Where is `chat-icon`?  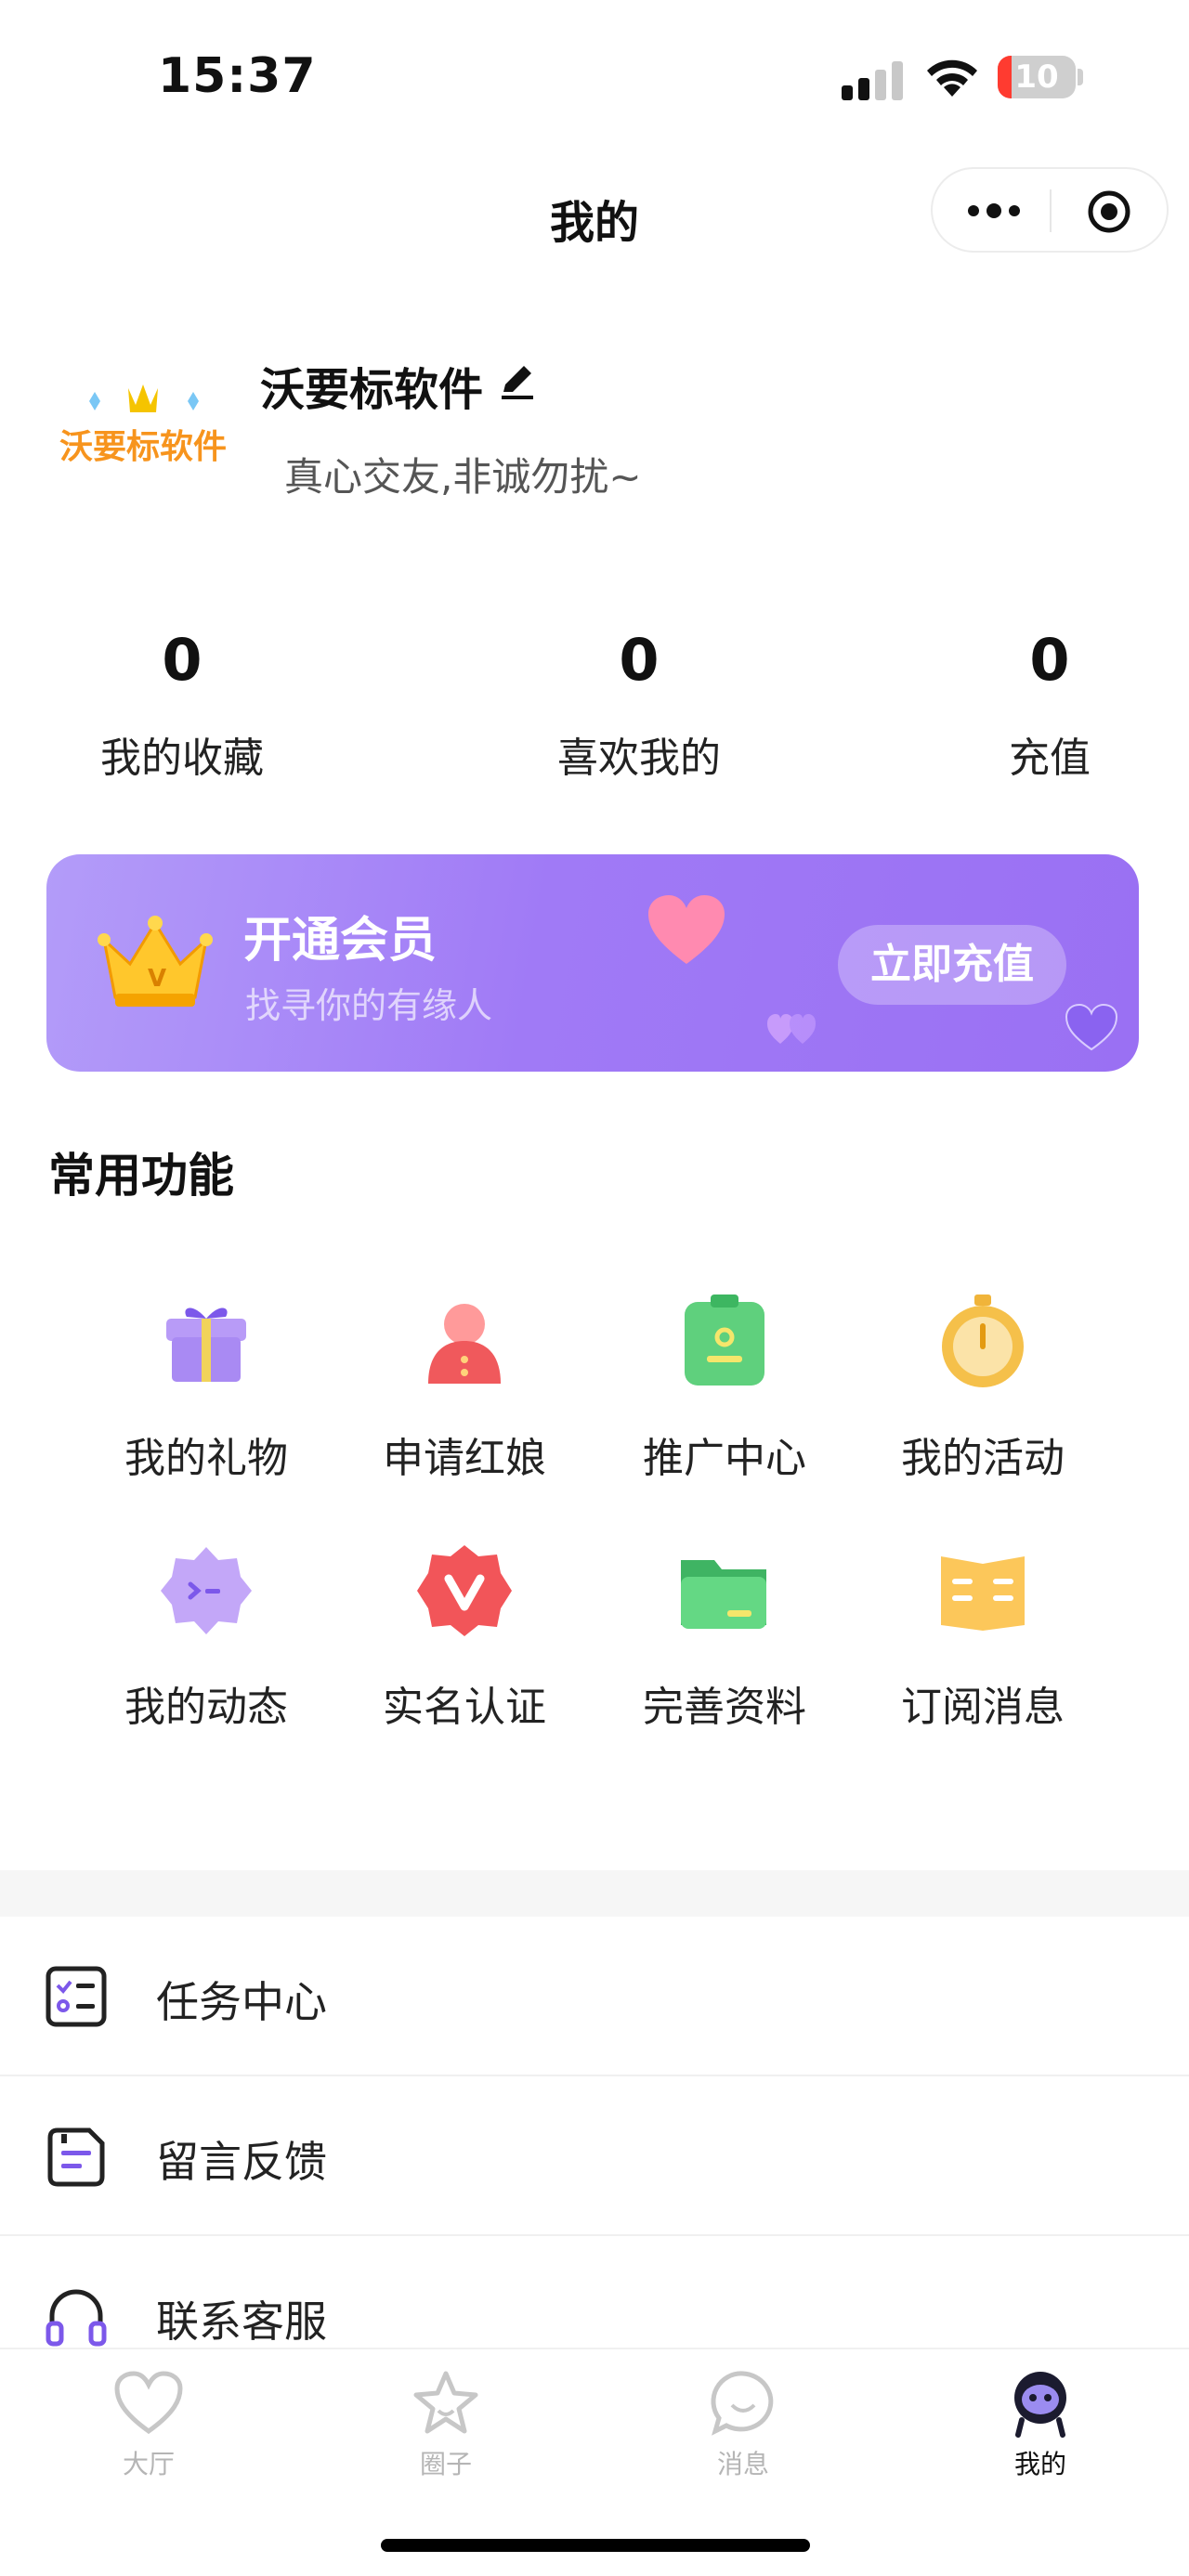 chat-icon is located at coordinates (742, 2403).